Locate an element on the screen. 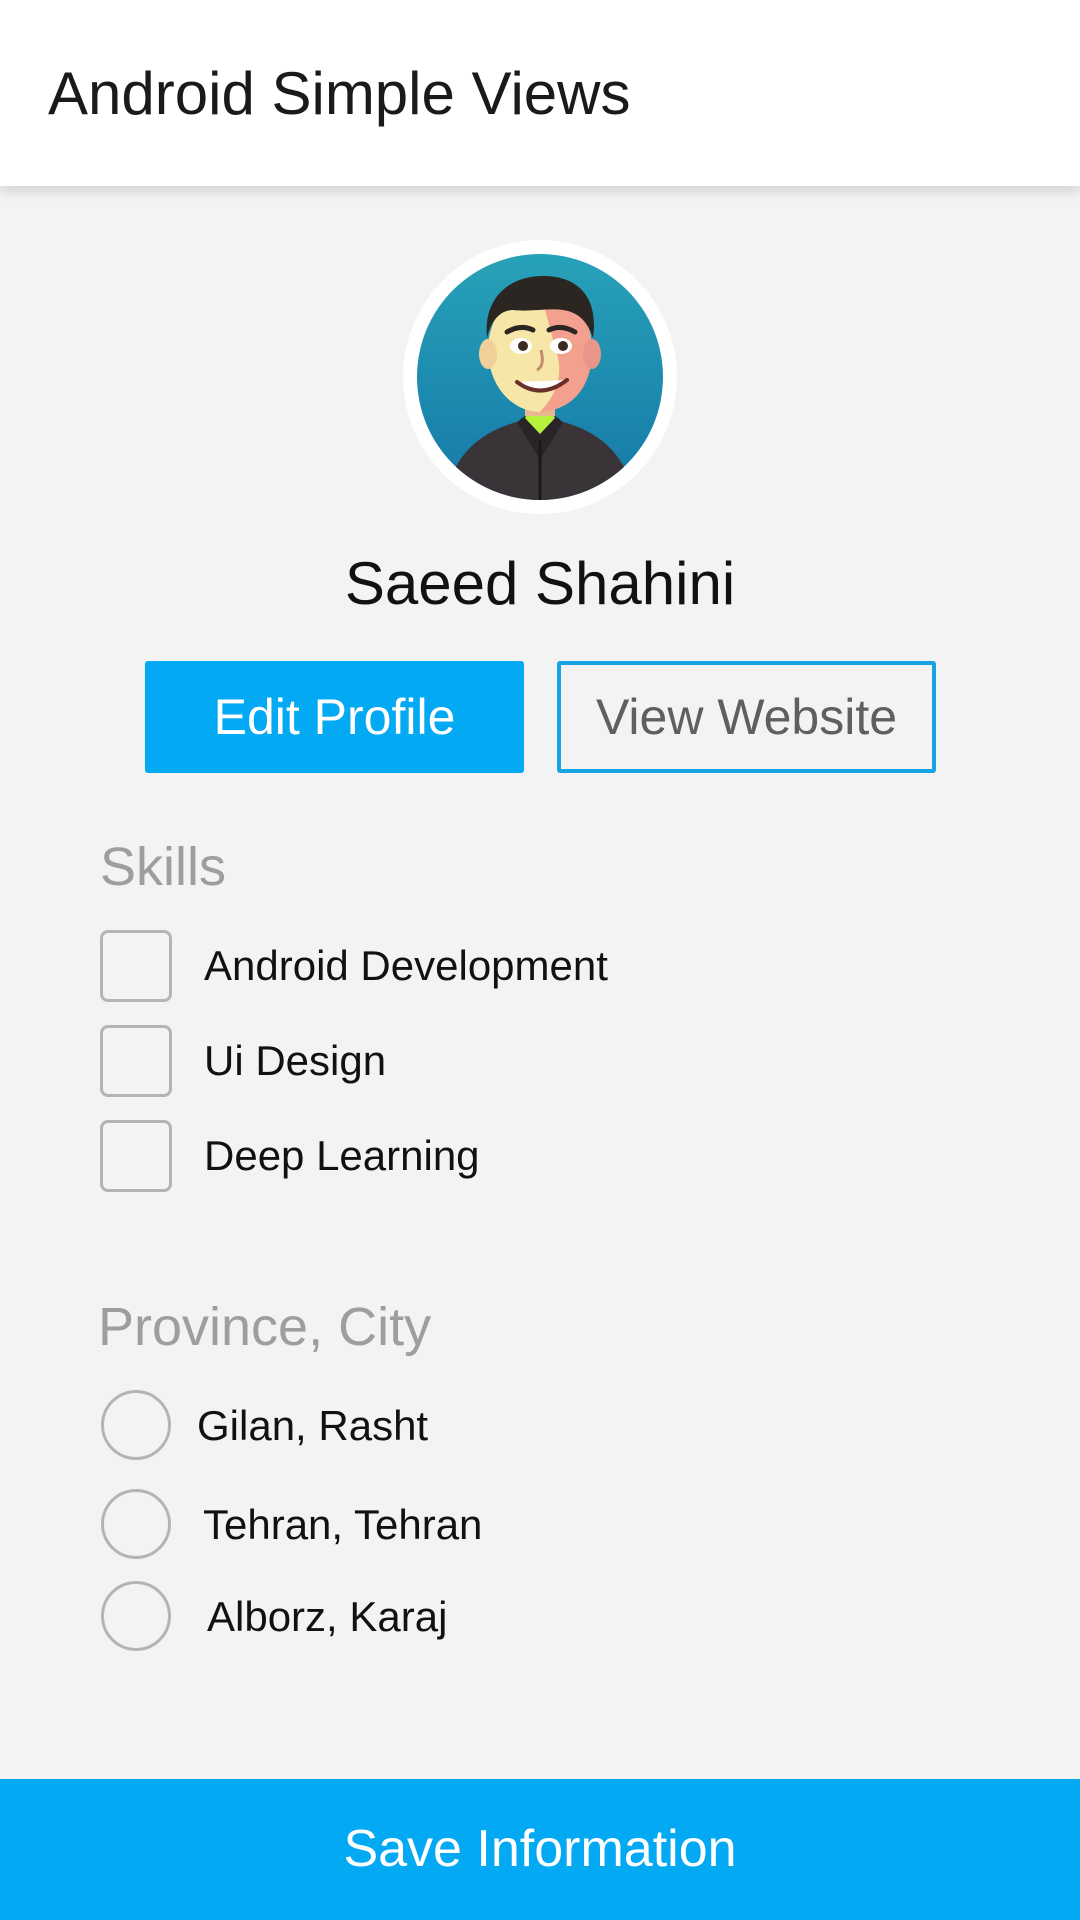 The image size is (1080, 1920). profile-name: Saeed Shahini is located at coordinates (540, 583).